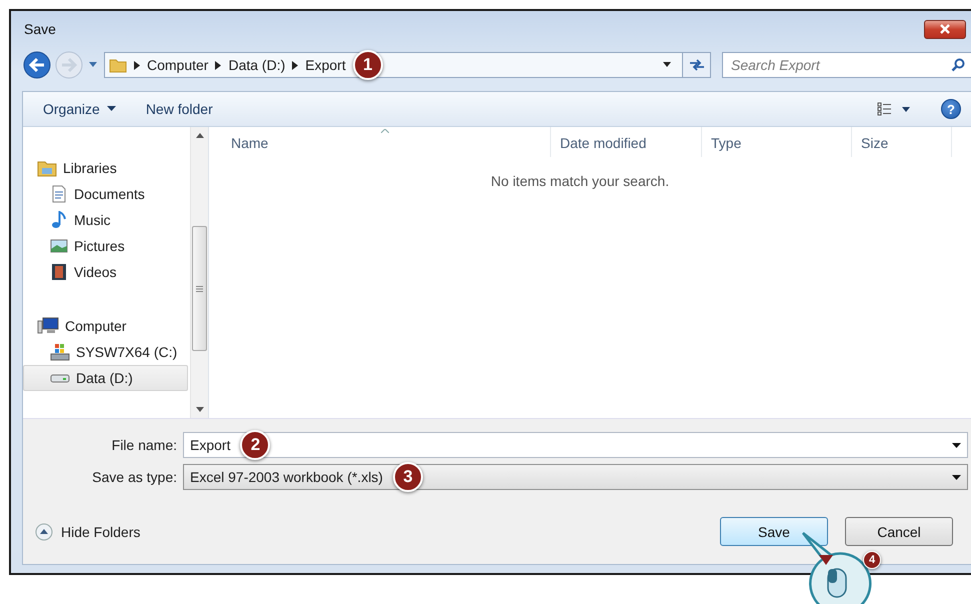 This screenshot has height=604, width=971. Describe the element at coordinates (255, 445) in the screenshot. I see `callout-number: 2` at that location.